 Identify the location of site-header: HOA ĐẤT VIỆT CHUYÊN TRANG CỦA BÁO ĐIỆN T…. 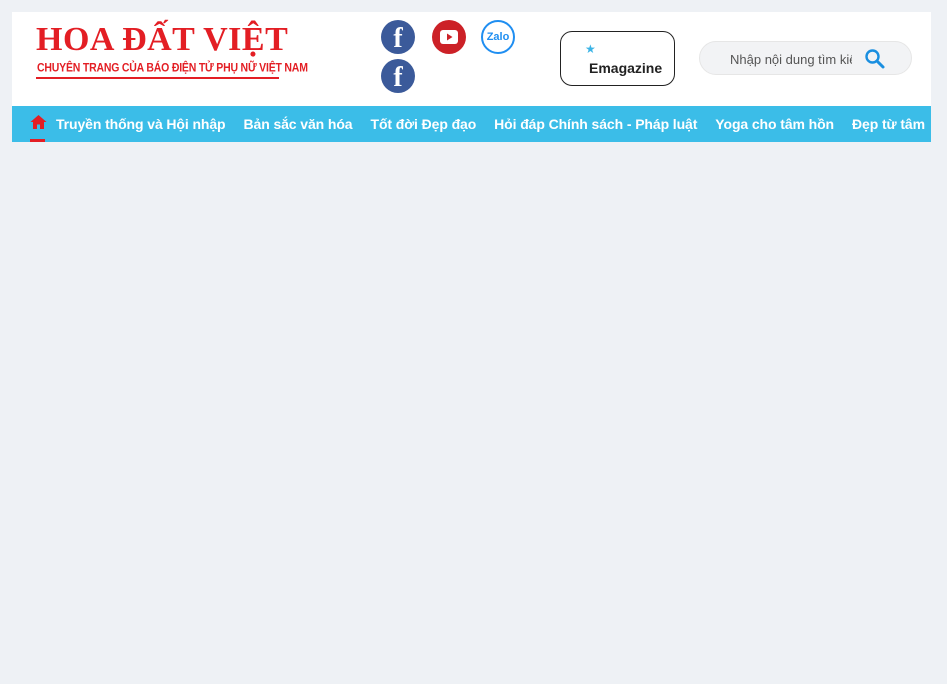
(471, 59).